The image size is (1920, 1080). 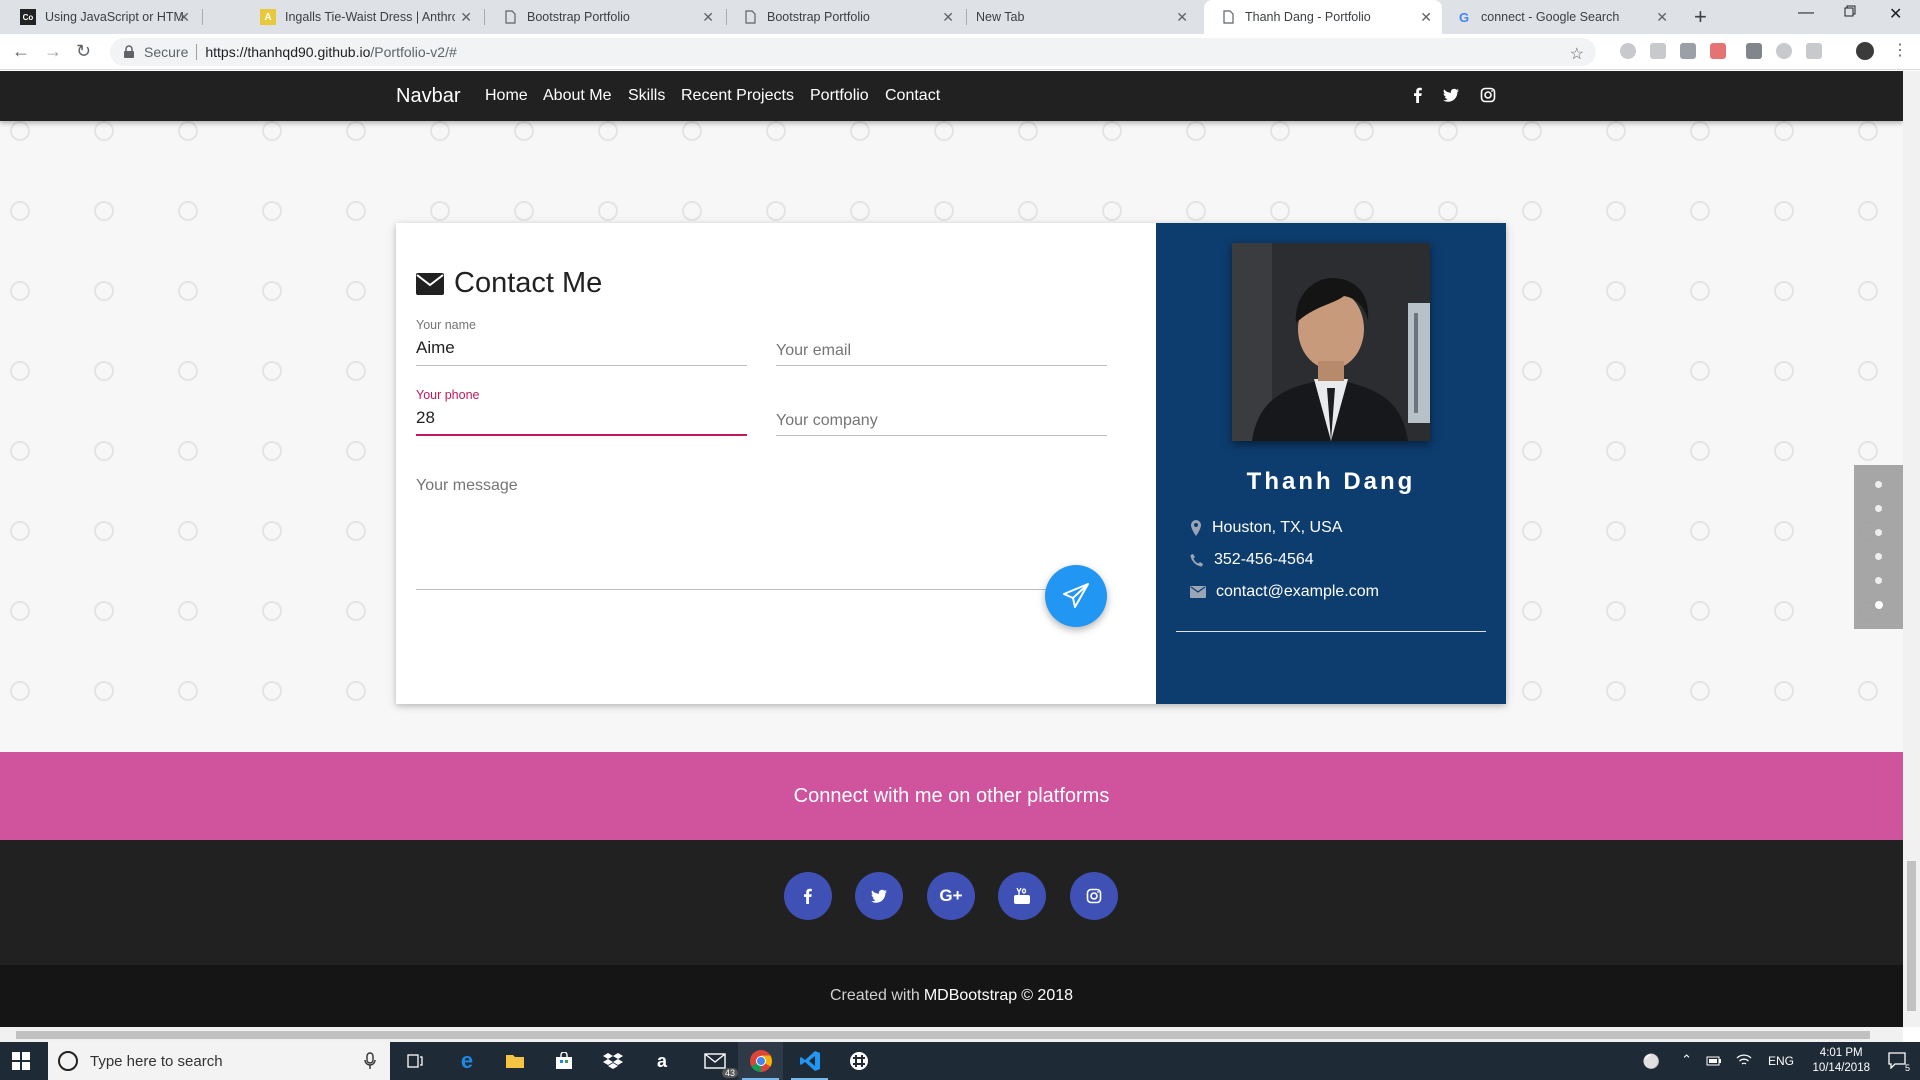 I want to click on clock: 4:01 PM 10/14/2018, so click(x=1841, y=1061).